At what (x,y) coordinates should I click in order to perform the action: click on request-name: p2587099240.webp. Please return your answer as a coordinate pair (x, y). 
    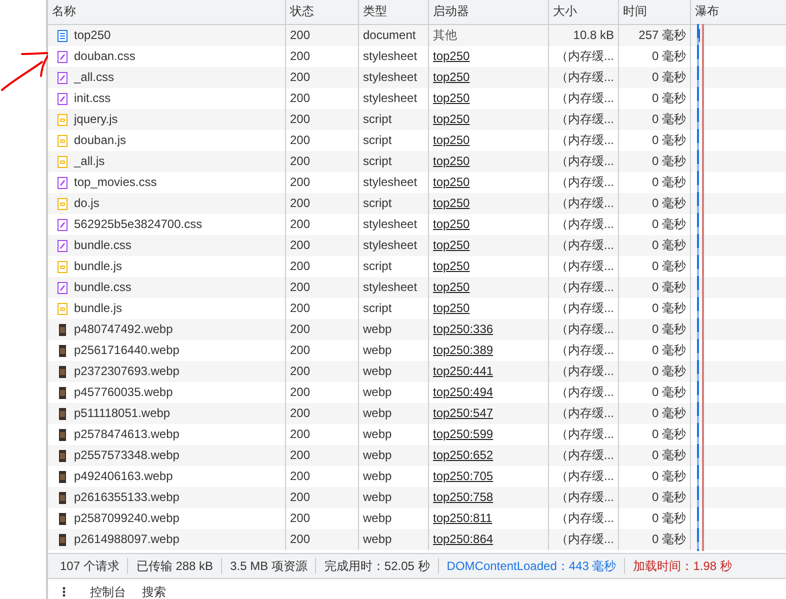
    Looking at the image, I should click on (127, 518).